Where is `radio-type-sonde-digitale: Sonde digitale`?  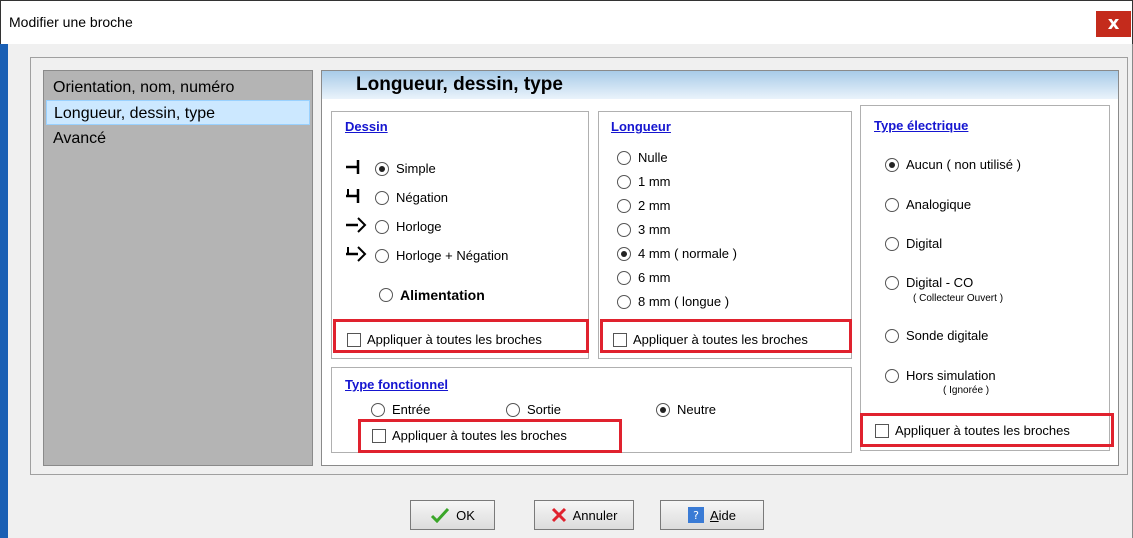
radio-type-sonde-digitale: Sonde digitale is located at coordinates (936, 335).